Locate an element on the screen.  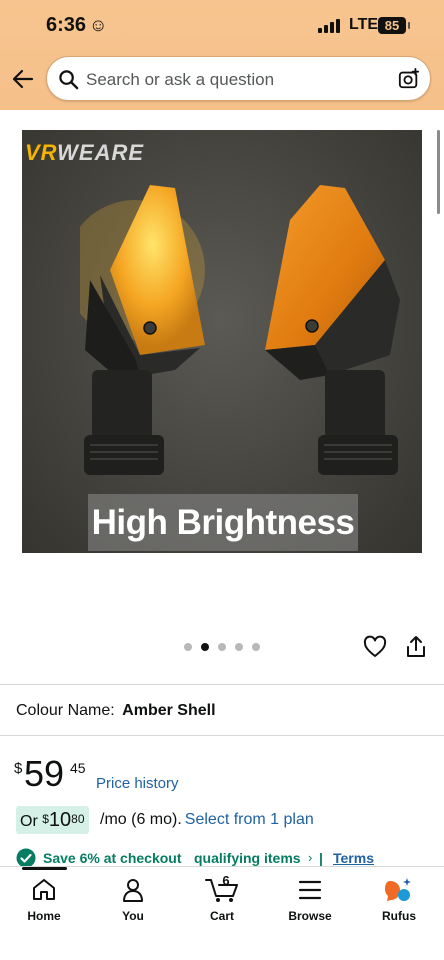
nav-you: You is located at coordinates (133, 900).